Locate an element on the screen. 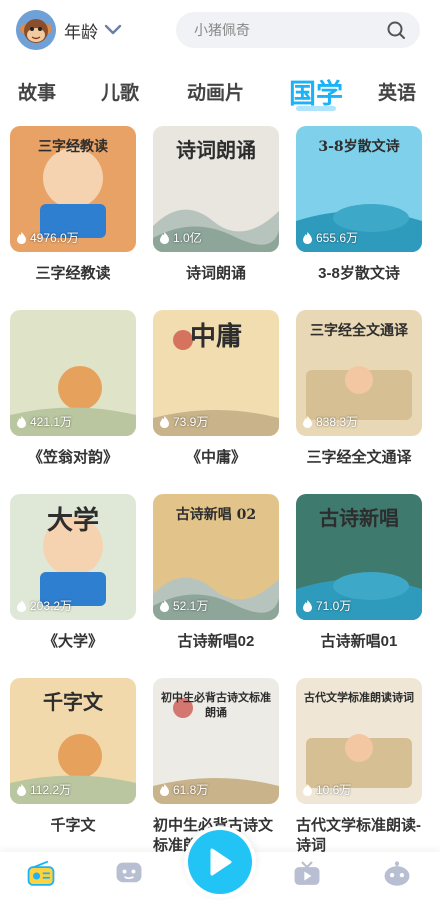  play-count-value: 655.6万 is located at coordinates (337, 238).